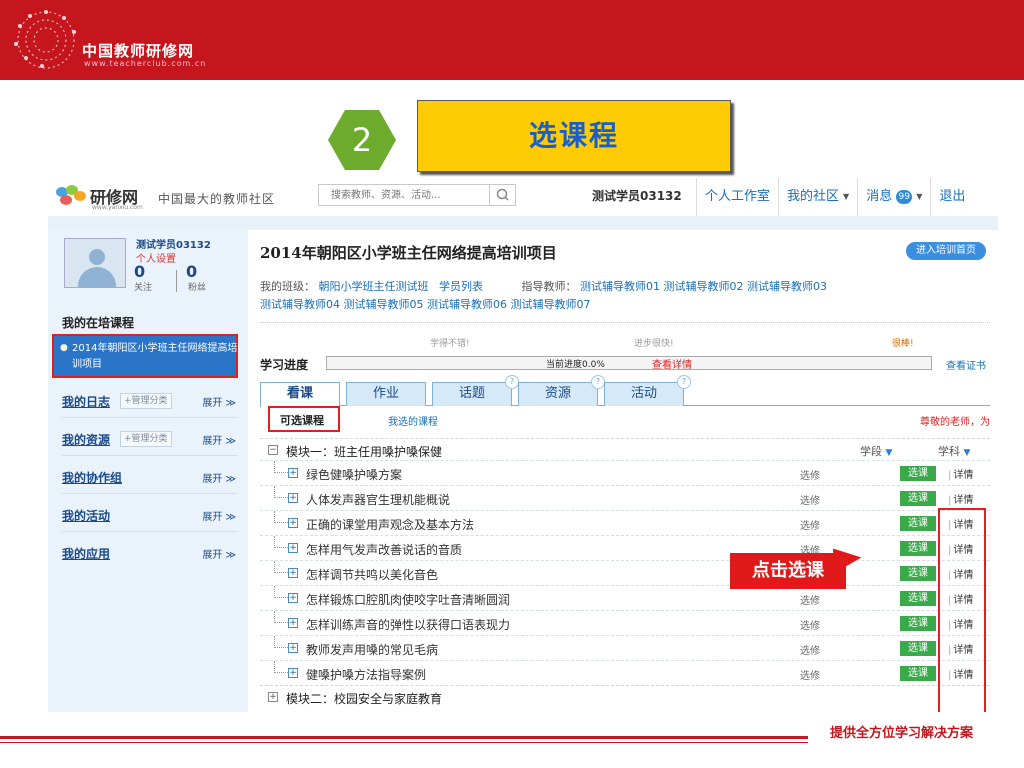  Describe the element at coordinates (625, 696) in the screenshot. I see `module-2-row: + 模块二：校园安全与家庭教育` at that location.